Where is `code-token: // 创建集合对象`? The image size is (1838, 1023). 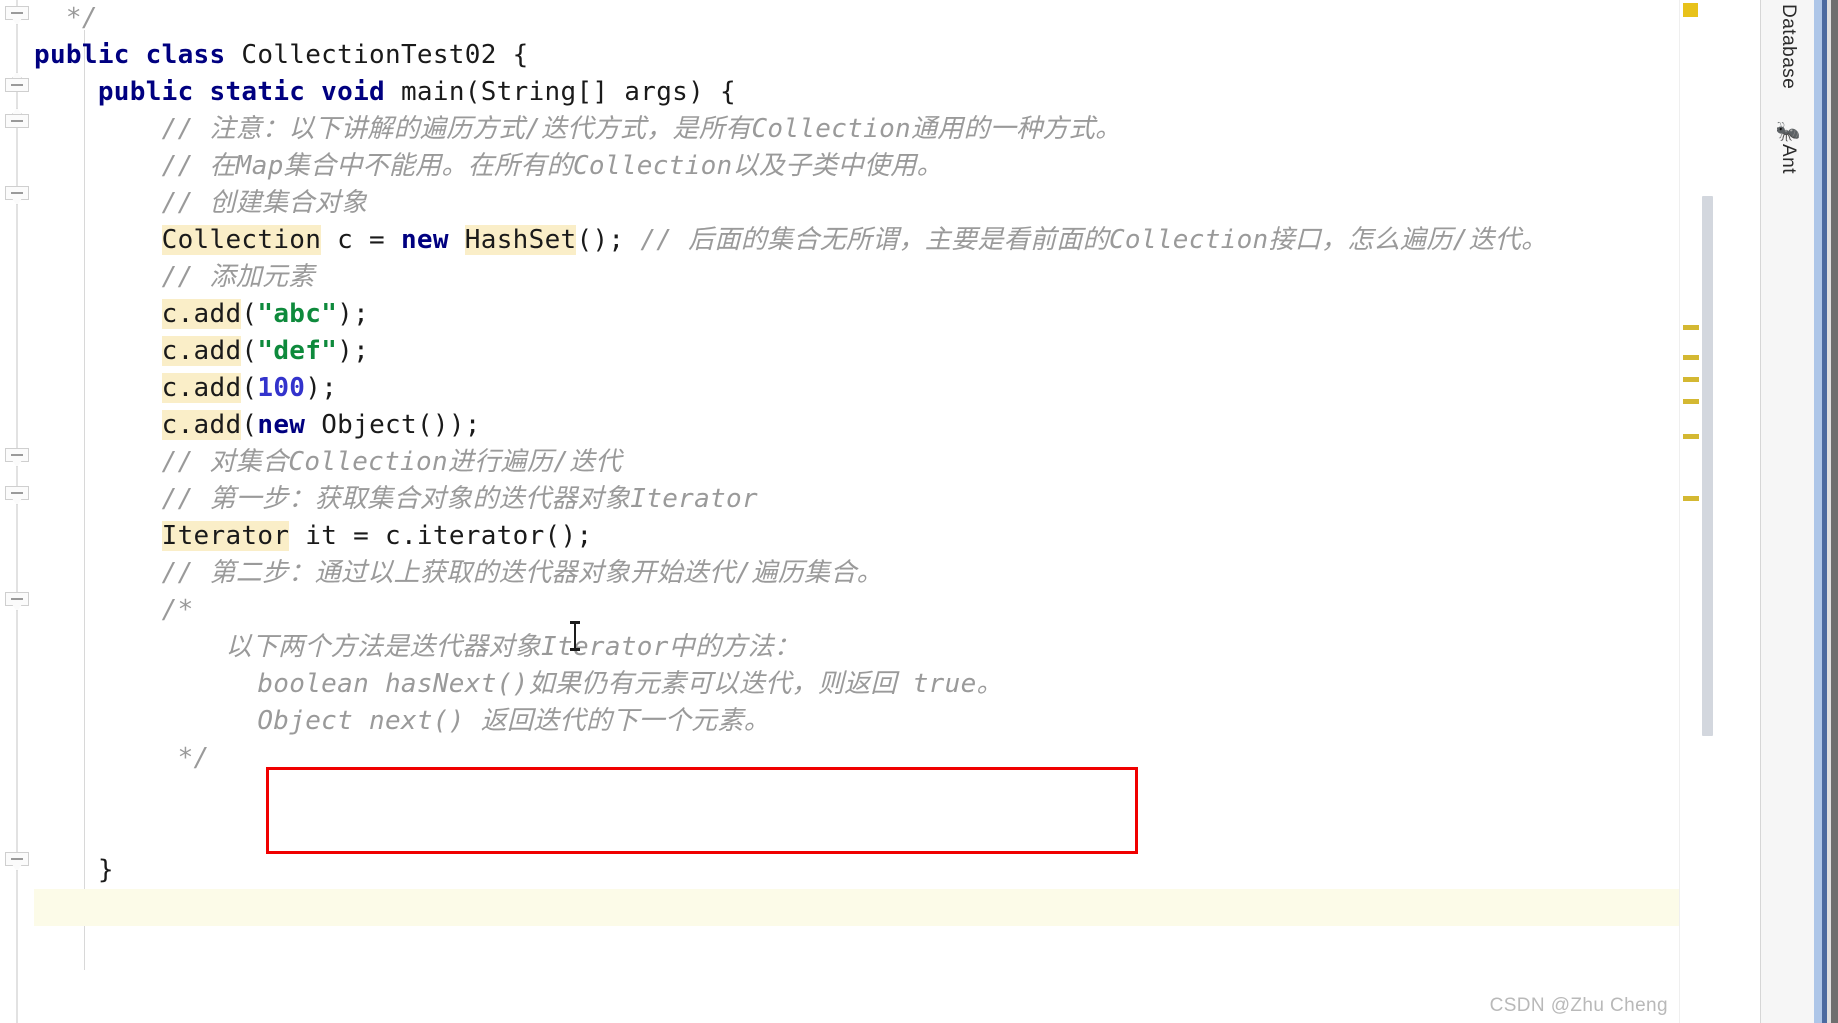 code-token: // 创建集合对象 is located at coordinates (201, 203).